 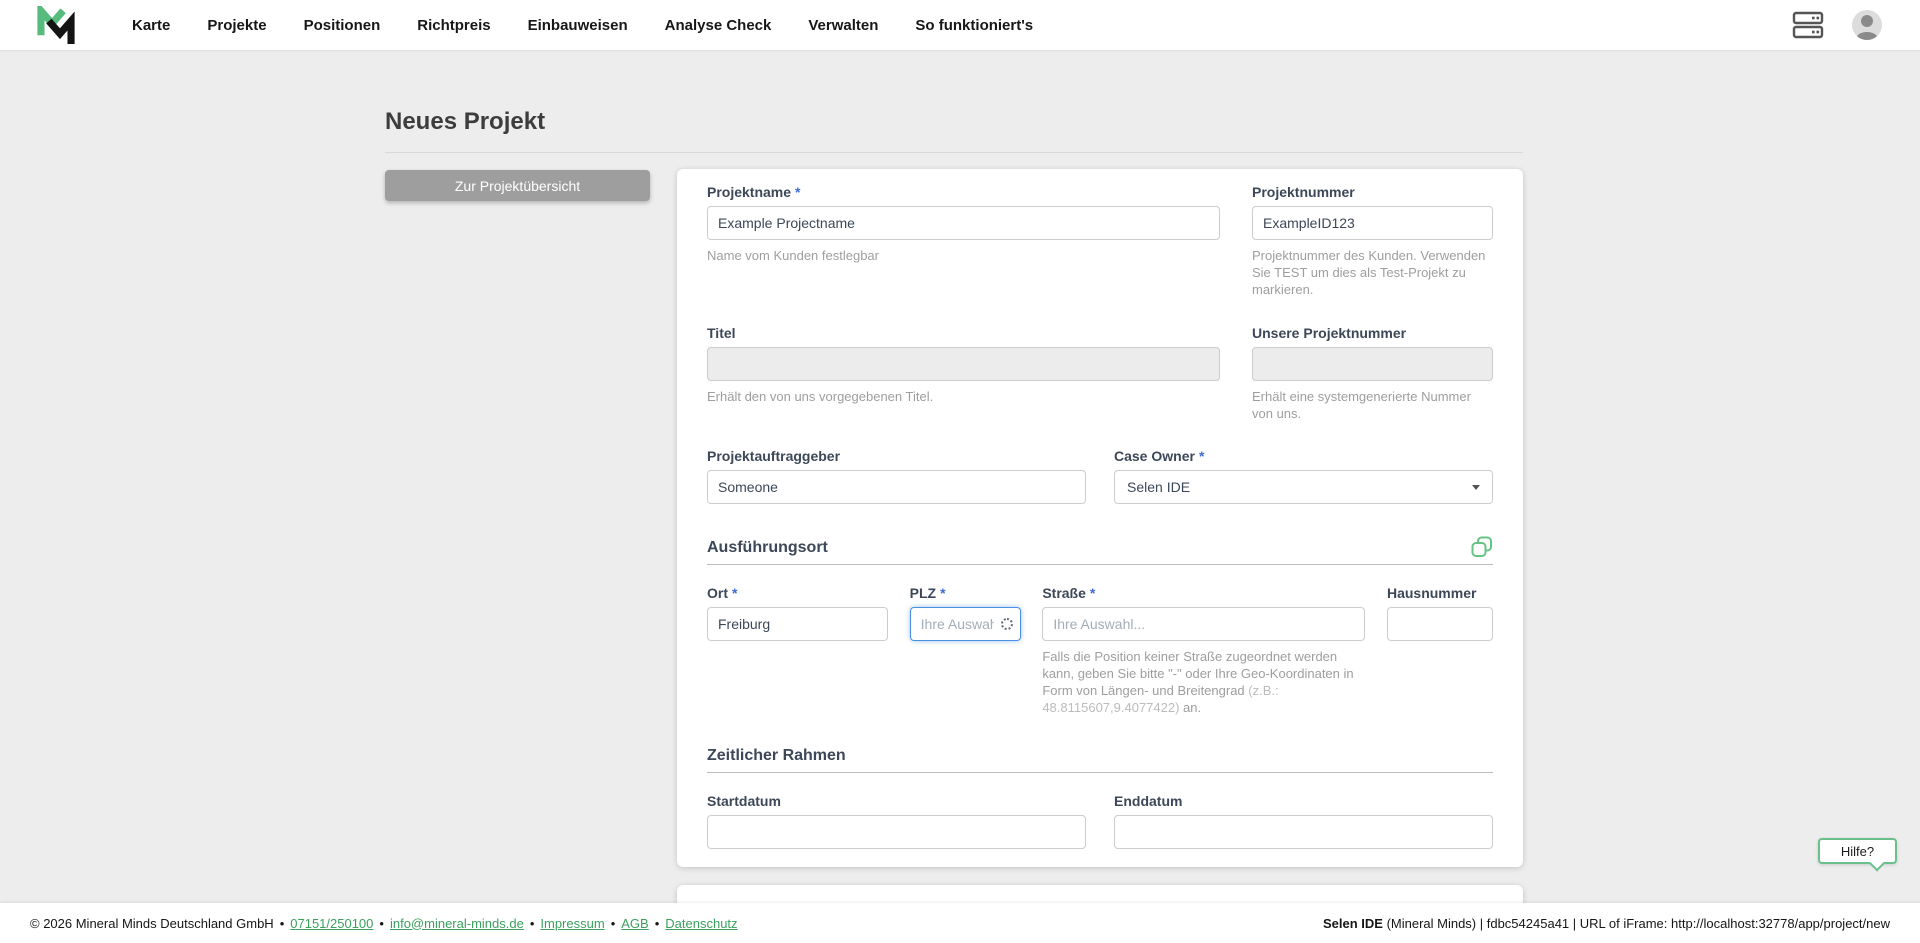 What do you see at coordinates (152, 923) in the screenshot?
I see `footer-copyright: © 2026 Mineral Minds Deutschland GmbH` at bounding box center [152, 923].